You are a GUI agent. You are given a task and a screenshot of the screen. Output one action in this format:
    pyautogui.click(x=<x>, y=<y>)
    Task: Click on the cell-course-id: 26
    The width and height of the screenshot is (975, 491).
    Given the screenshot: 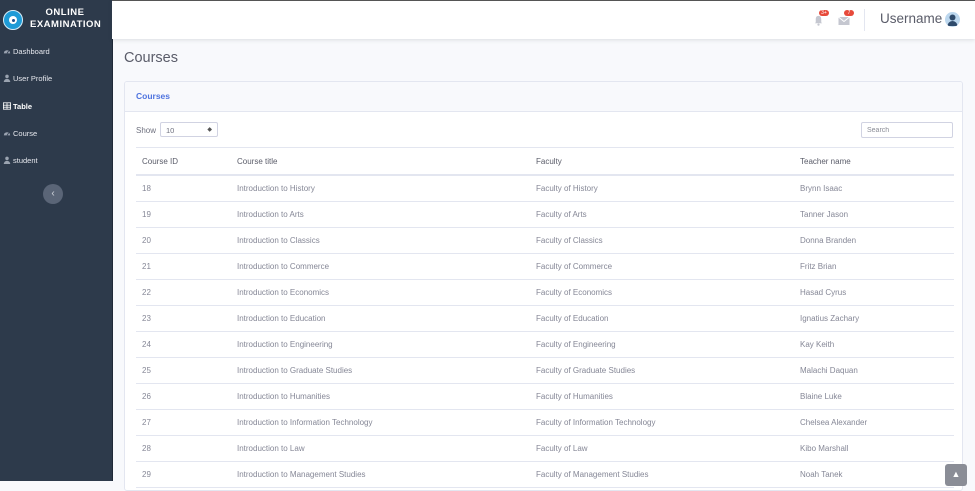 What is the action you would take?
    pyautogui.click(x=183, y=396)
    